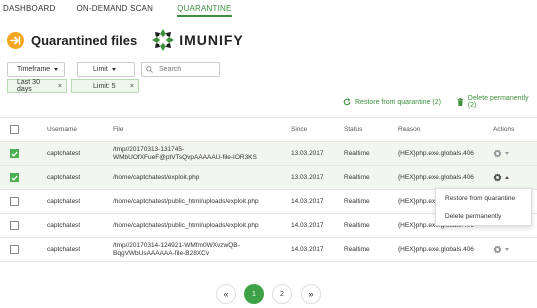  Describe the element at coordinates (398, 102) in the screenshot. I see `restore-label: Restore from quarantine (2)` at that location.